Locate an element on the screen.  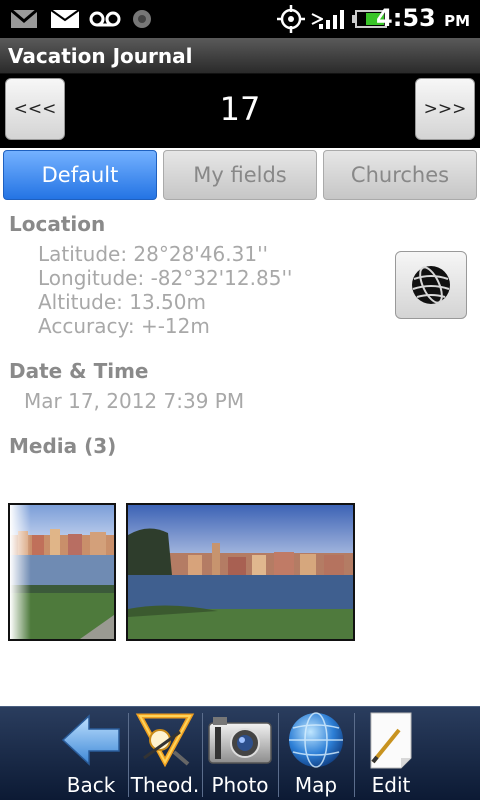
latitude-value: Latitude: 28°28'46.31'' is located at coordinates (153, 254).